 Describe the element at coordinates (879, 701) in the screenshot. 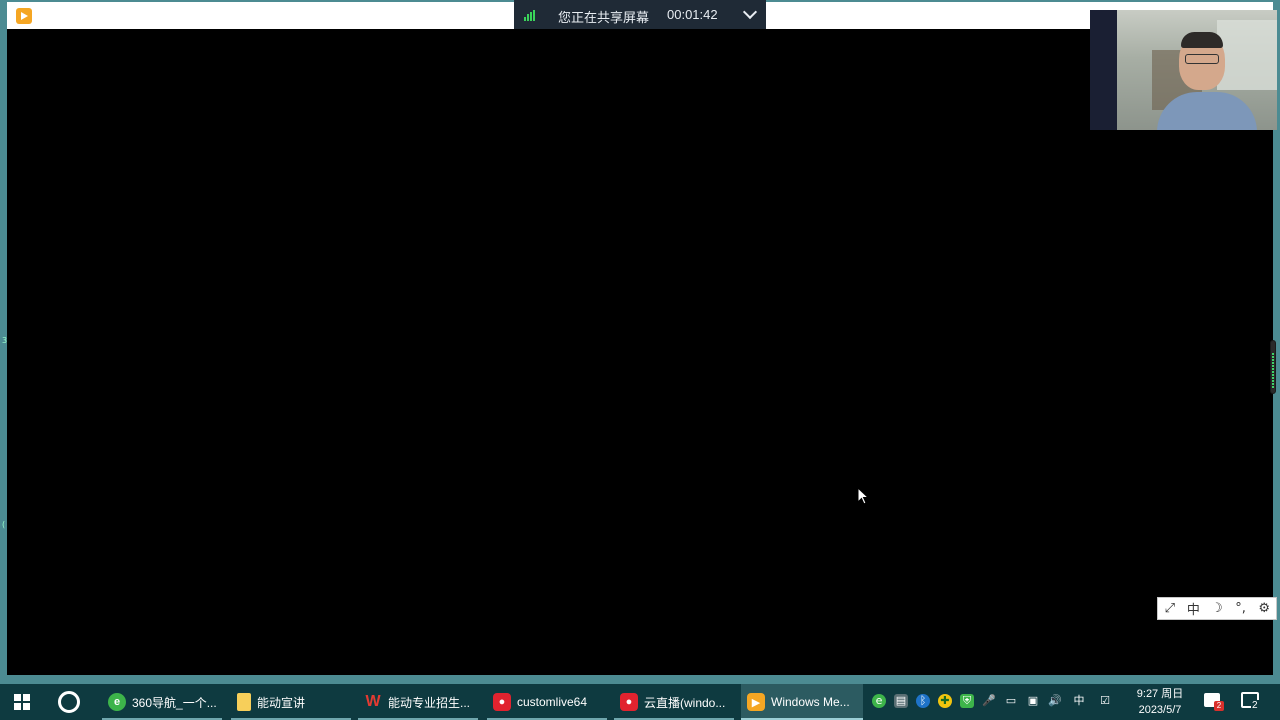

I see `tray-360-icon: e` at that location.